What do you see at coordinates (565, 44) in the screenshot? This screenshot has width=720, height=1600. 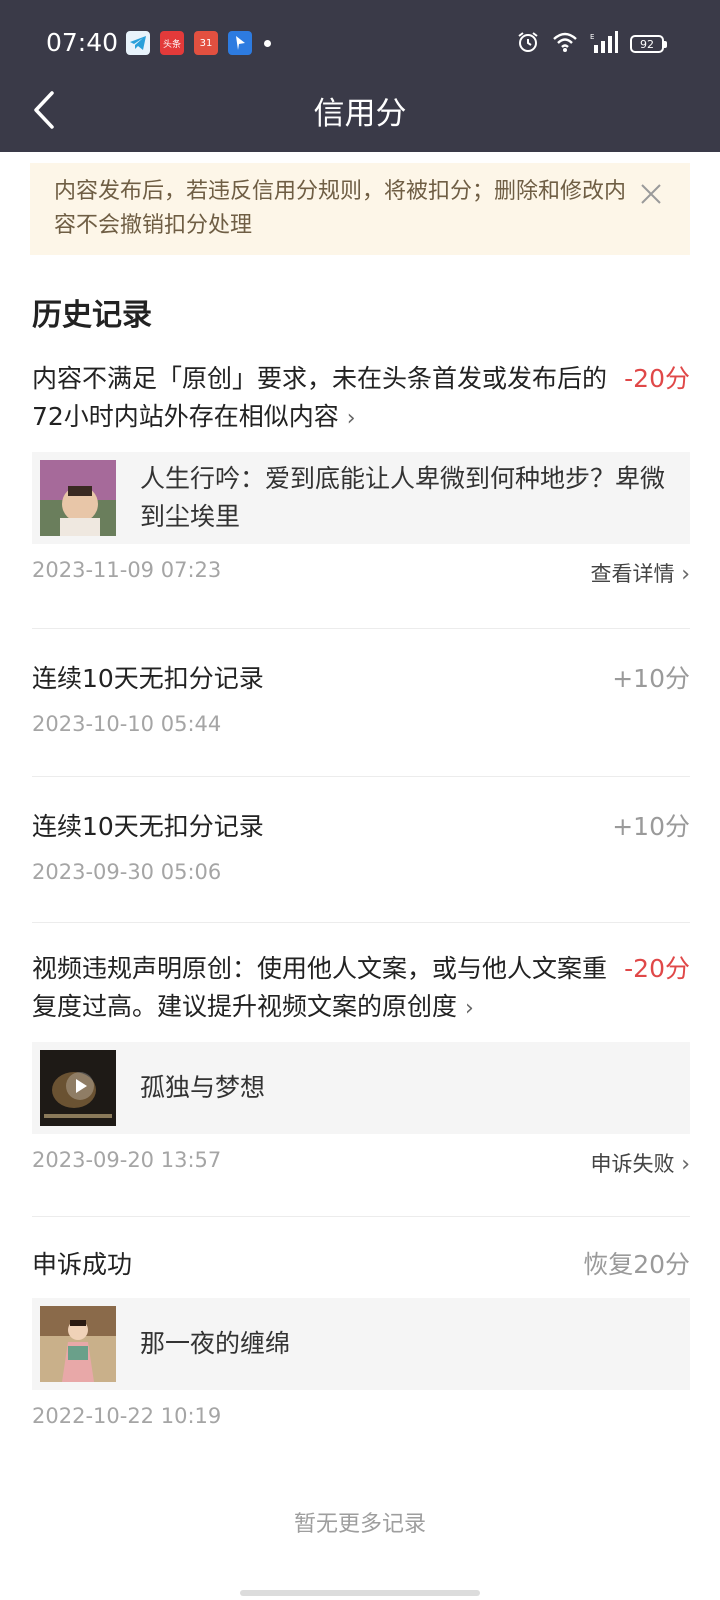 I see `wifi-icon` at bounding box center [565, 44].